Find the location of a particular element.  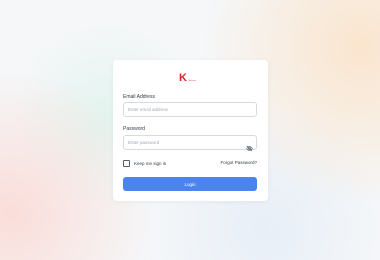

password-input is located at coordinates (187, 142).